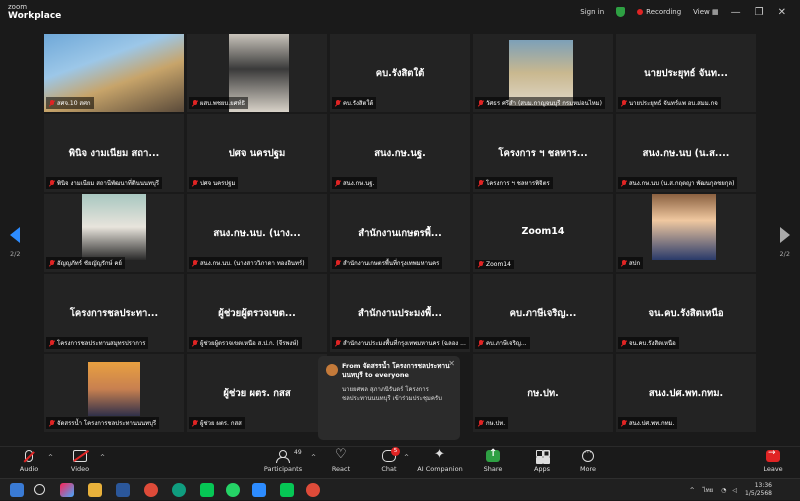  What do you see at coordinates (114, 73) in the screenshot?
I see `participant-tile: สศจ.10 สศก` at bounding box center [114, 73].